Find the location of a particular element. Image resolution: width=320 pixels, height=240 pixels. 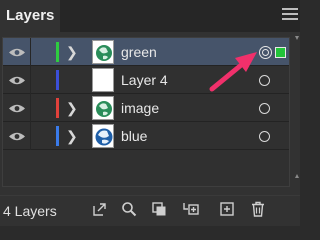

search-icon is located at coordinates (129, 209).